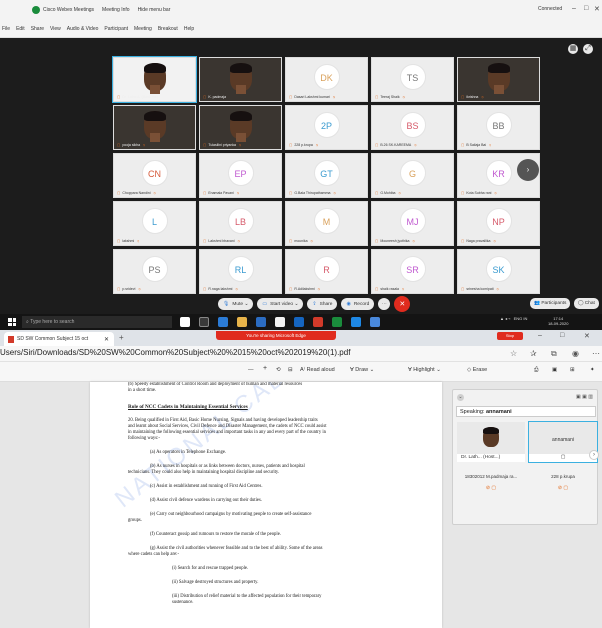 This screenshot has height=628, width=602. Describe the element at coordinates (240, 127) in the screenshot. I see `participant-tile: ▢ Tulasilini priyanka ⦸` at that location.